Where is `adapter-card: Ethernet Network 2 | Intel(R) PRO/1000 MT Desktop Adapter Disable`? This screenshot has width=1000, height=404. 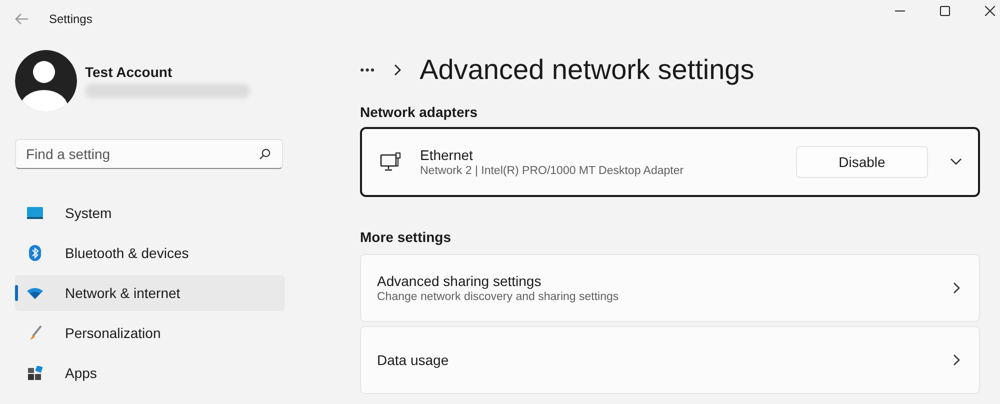 adapter-card: Ethernet Network 2 | Intel(R) PRO/1000 MT Desktop Adapter Disable is located at coordinates (670, 162).